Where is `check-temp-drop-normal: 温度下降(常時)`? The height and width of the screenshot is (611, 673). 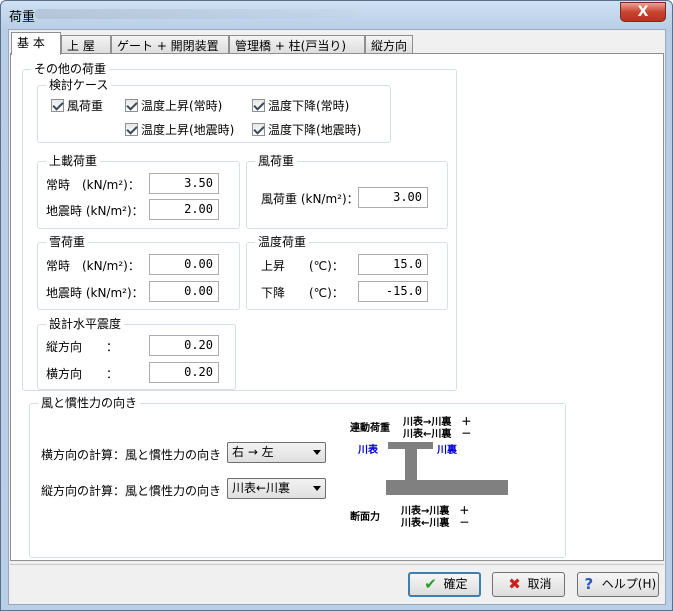
check-temp-drop-normal: 温度下降(常時) is located at coordinates (300, 105).